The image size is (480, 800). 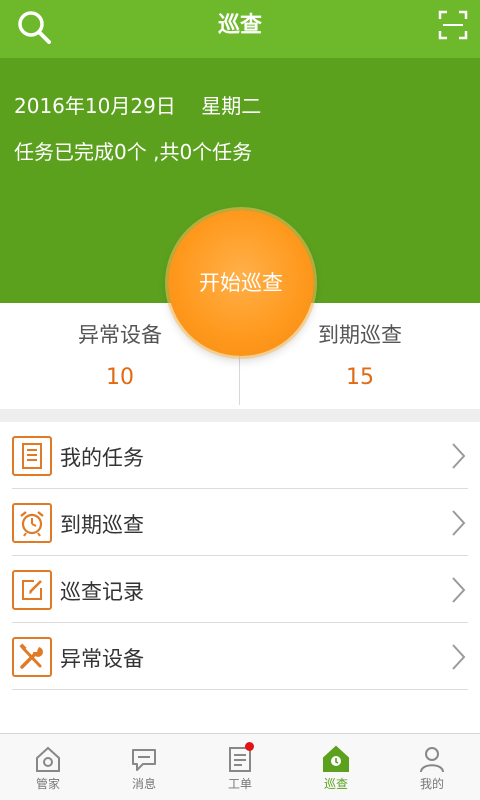 I want to click on tab-messages: 消息, so click(x=144, y=767).